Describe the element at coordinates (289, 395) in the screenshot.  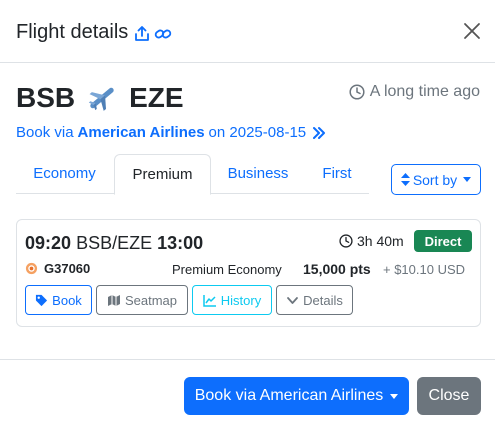
I see `book-via-airline-label: Book via American Airlines` at that location.